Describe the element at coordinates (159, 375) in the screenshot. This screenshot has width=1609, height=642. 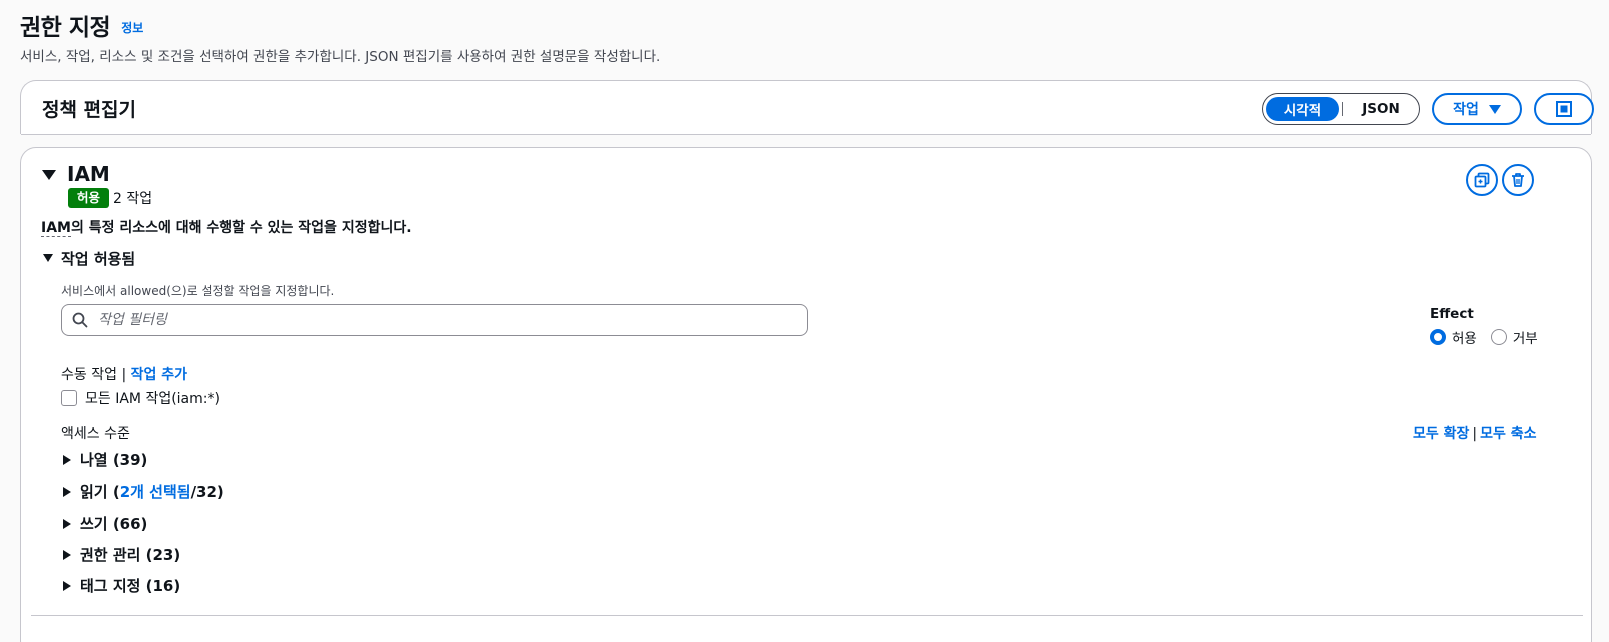
I see `add-action-link: 작업 추가` at that location.